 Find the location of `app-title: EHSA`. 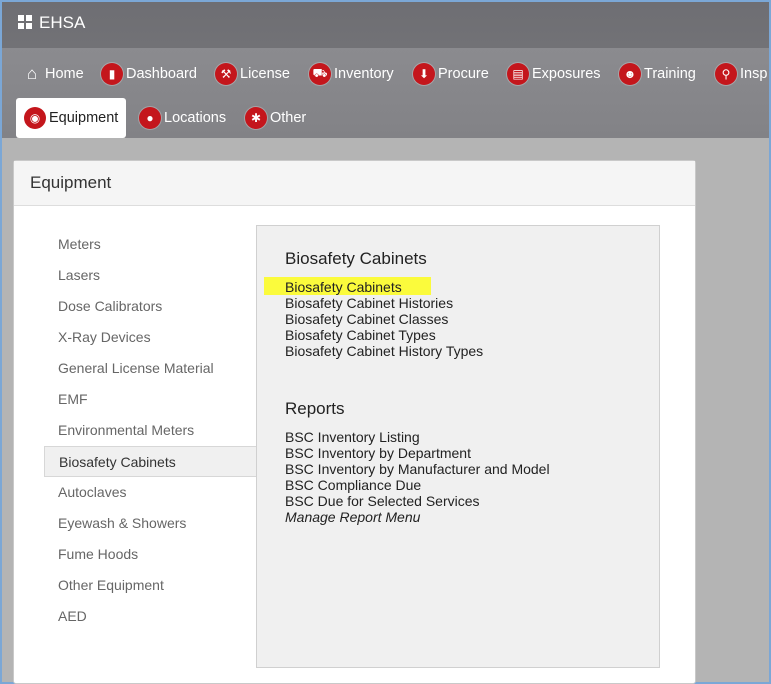

app-title: EHSA is located at coordinates (62, 22).